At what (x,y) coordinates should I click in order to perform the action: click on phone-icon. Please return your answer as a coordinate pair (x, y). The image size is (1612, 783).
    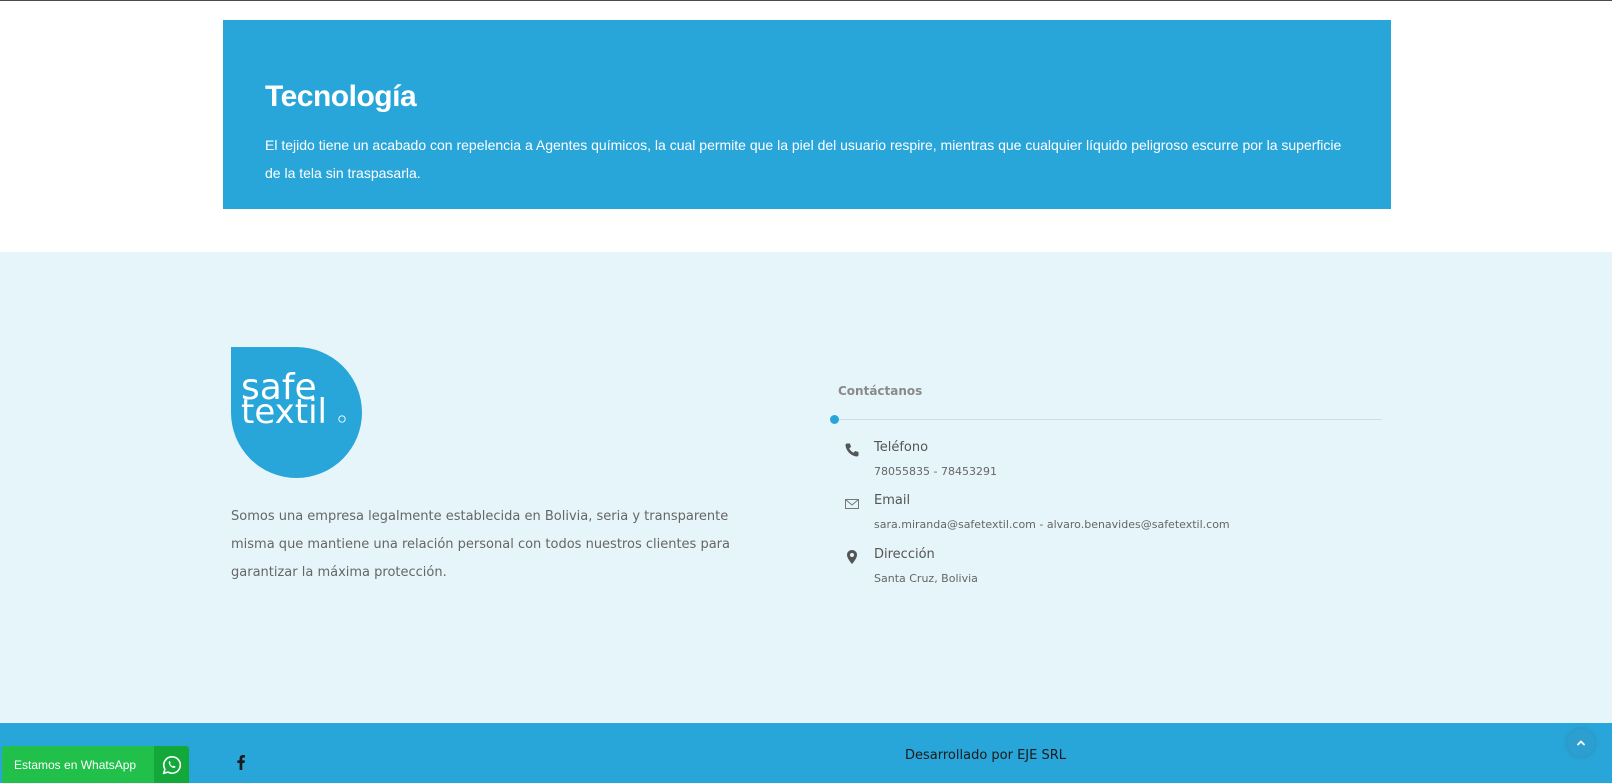
    Looking at the image, I should click on (852, 450).